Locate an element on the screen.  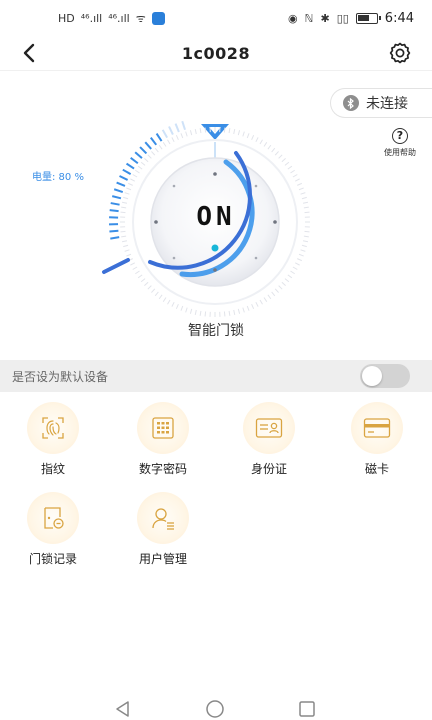
battery-level-label: 电量: 80 % is located at coordinates (58, 177).